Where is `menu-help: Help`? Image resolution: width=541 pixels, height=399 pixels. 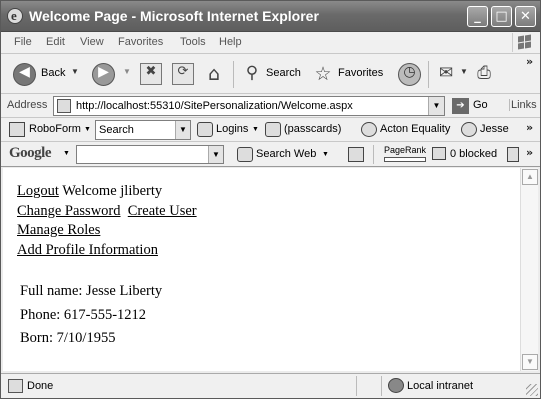
menu-help: Help is located at coordinates (230, 42).